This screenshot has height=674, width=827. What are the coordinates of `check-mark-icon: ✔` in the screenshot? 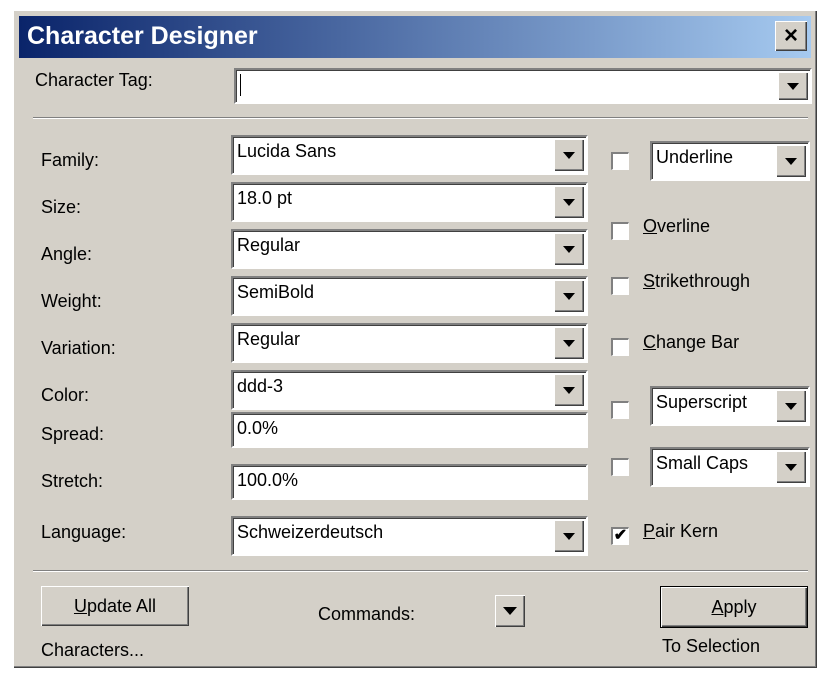 It's located at (620, 535).